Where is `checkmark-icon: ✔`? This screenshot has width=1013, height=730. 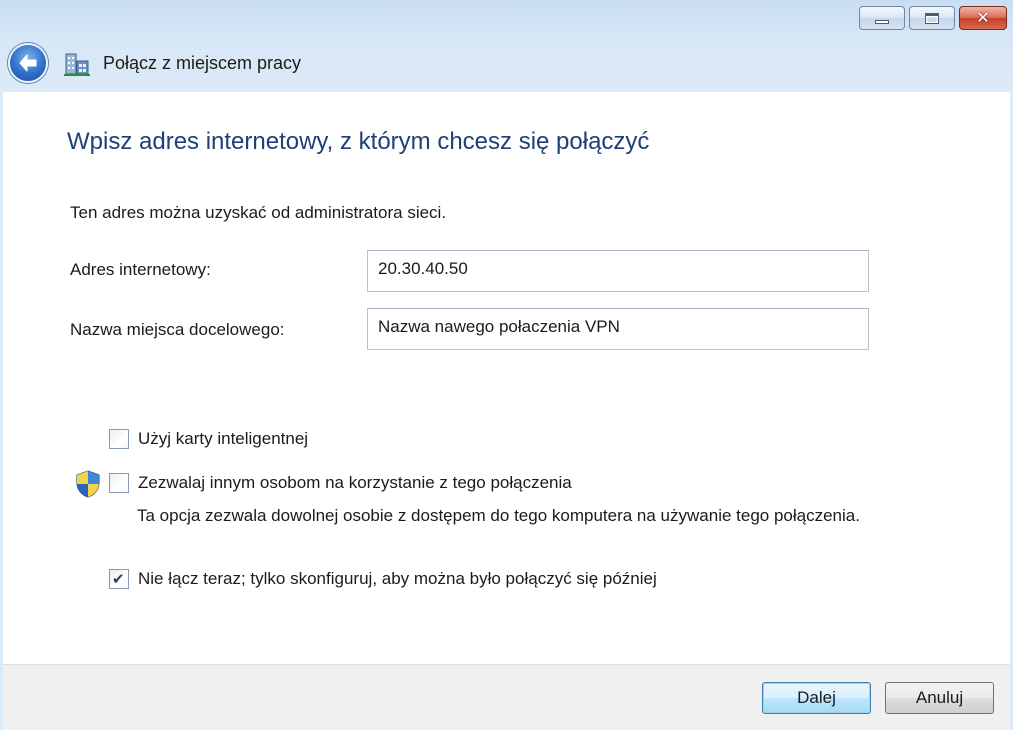
checkmark-icon: ✔ is located at coordinates (118, 579).